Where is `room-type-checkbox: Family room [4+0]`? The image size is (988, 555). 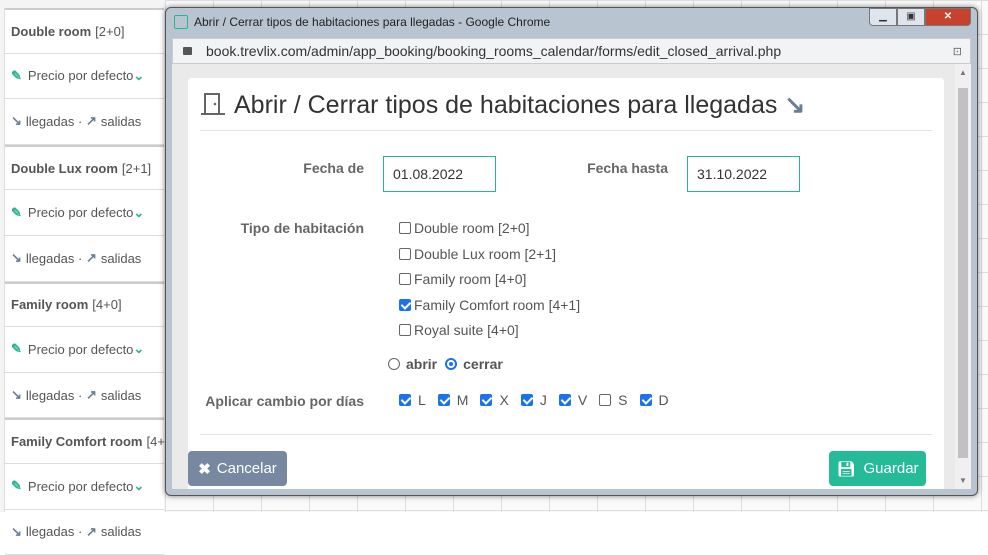 room-type-checkbox: Family room [4+0] is located at coordinates (462, 279).